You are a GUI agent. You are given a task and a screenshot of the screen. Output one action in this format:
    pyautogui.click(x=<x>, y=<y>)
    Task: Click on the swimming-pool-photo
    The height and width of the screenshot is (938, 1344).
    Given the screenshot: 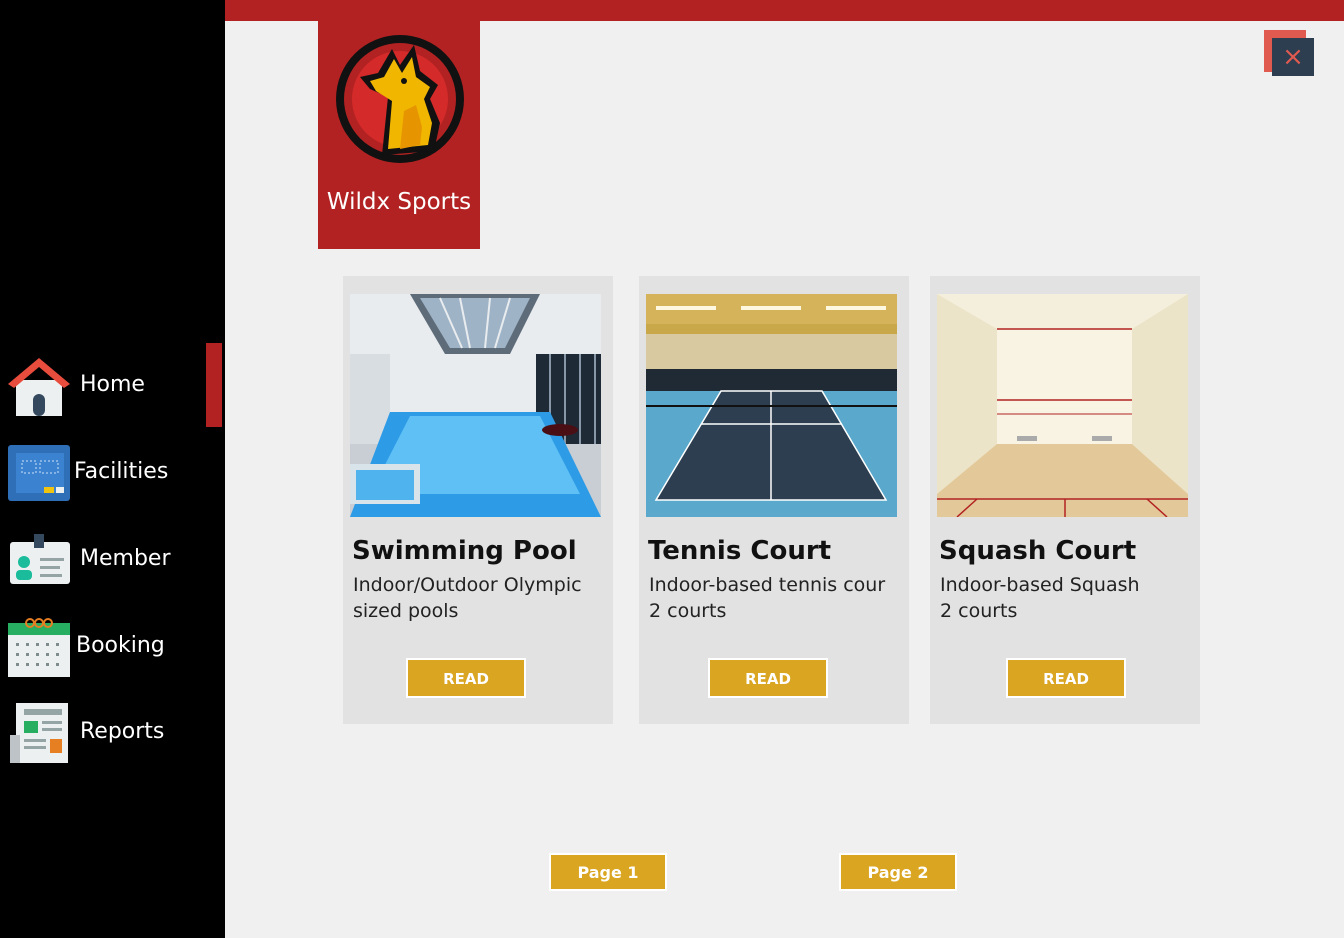 What is the action you would take?
    pyautogui.click(x=475, y=405)
    